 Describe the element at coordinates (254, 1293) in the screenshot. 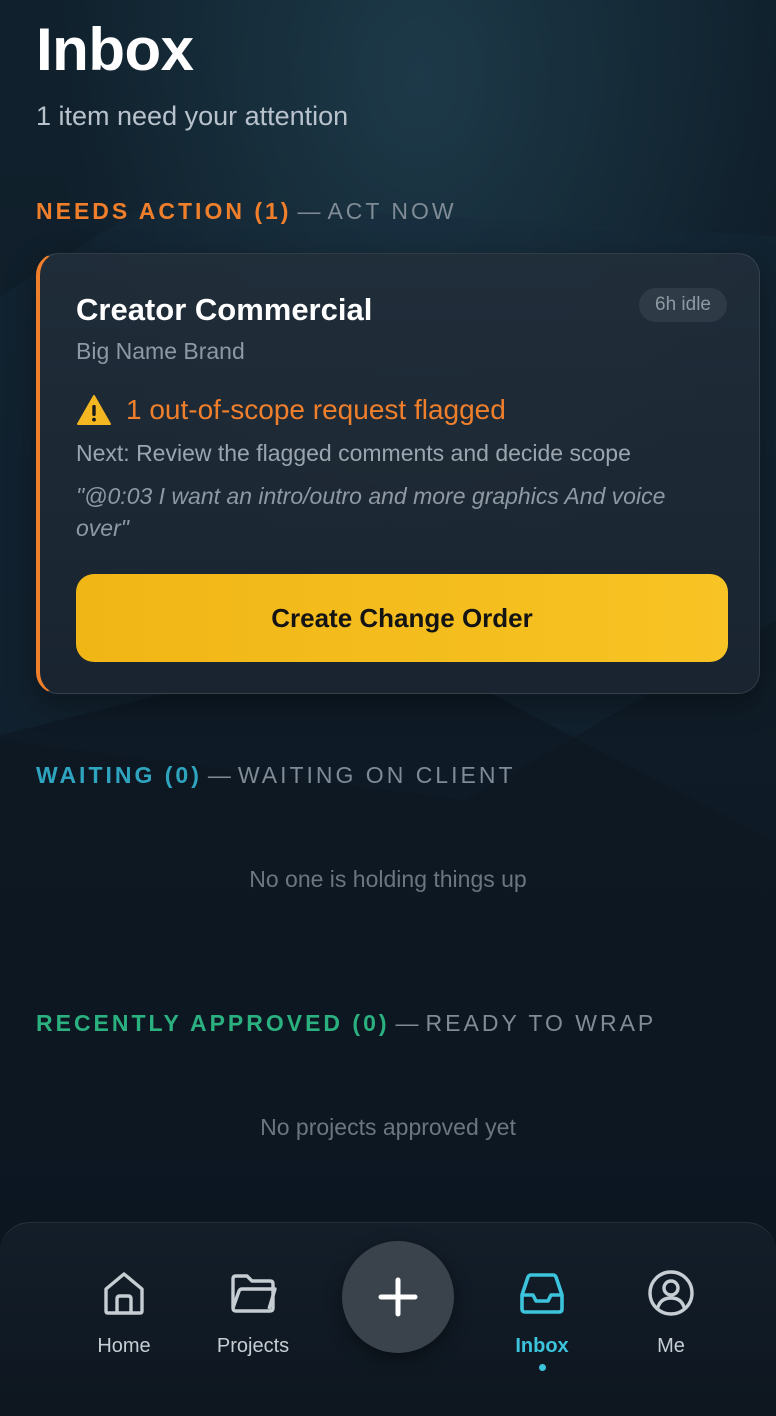

I see `folder-icon` at that location.